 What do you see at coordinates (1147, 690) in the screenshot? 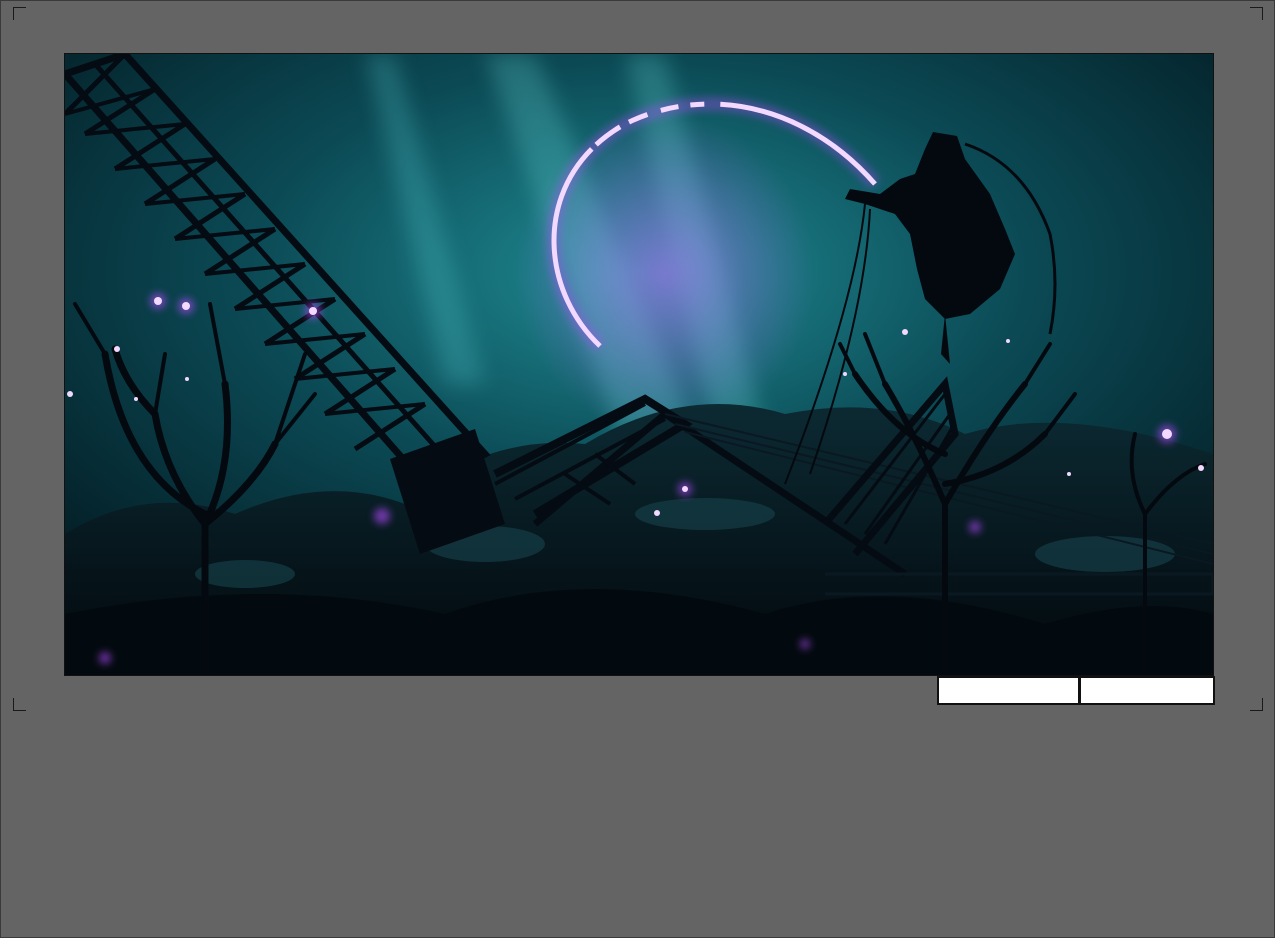
I see `duration-box` at bounding box center [1147, 690].